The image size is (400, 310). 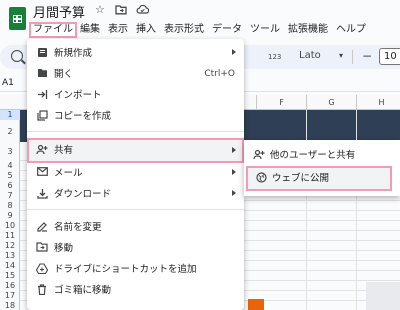 What do you see at coordinates (352, 57) in the screenshot?
I see `toolbar-divider` at bounding box center [352, 57].